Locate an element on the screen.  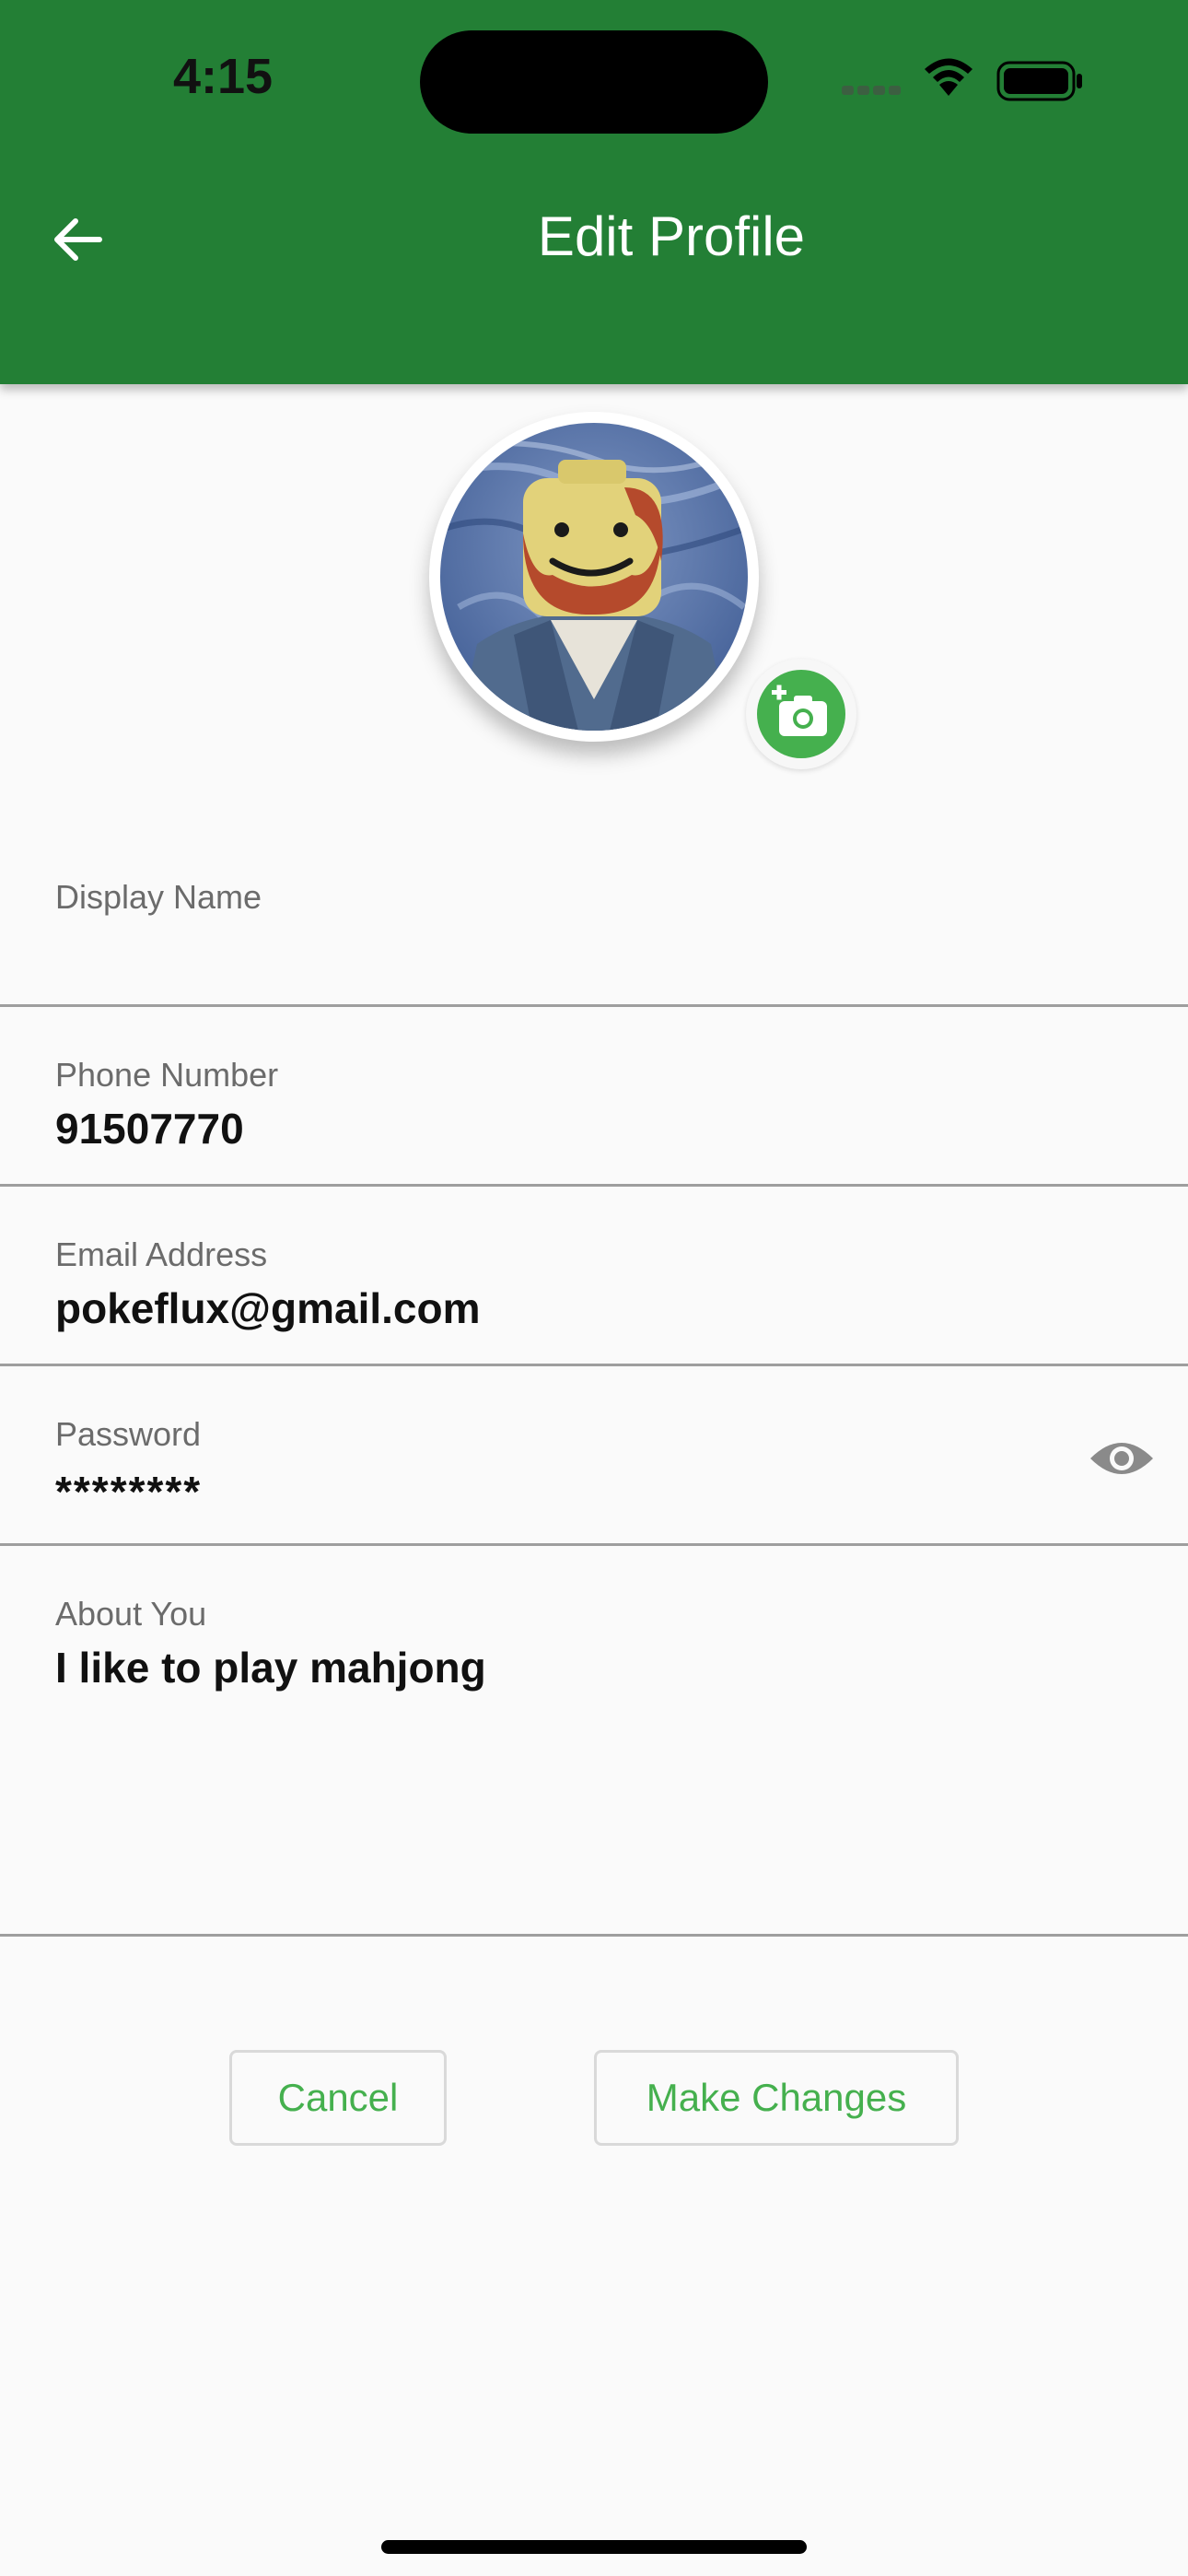
avatar is located at coordinates (594, 577).